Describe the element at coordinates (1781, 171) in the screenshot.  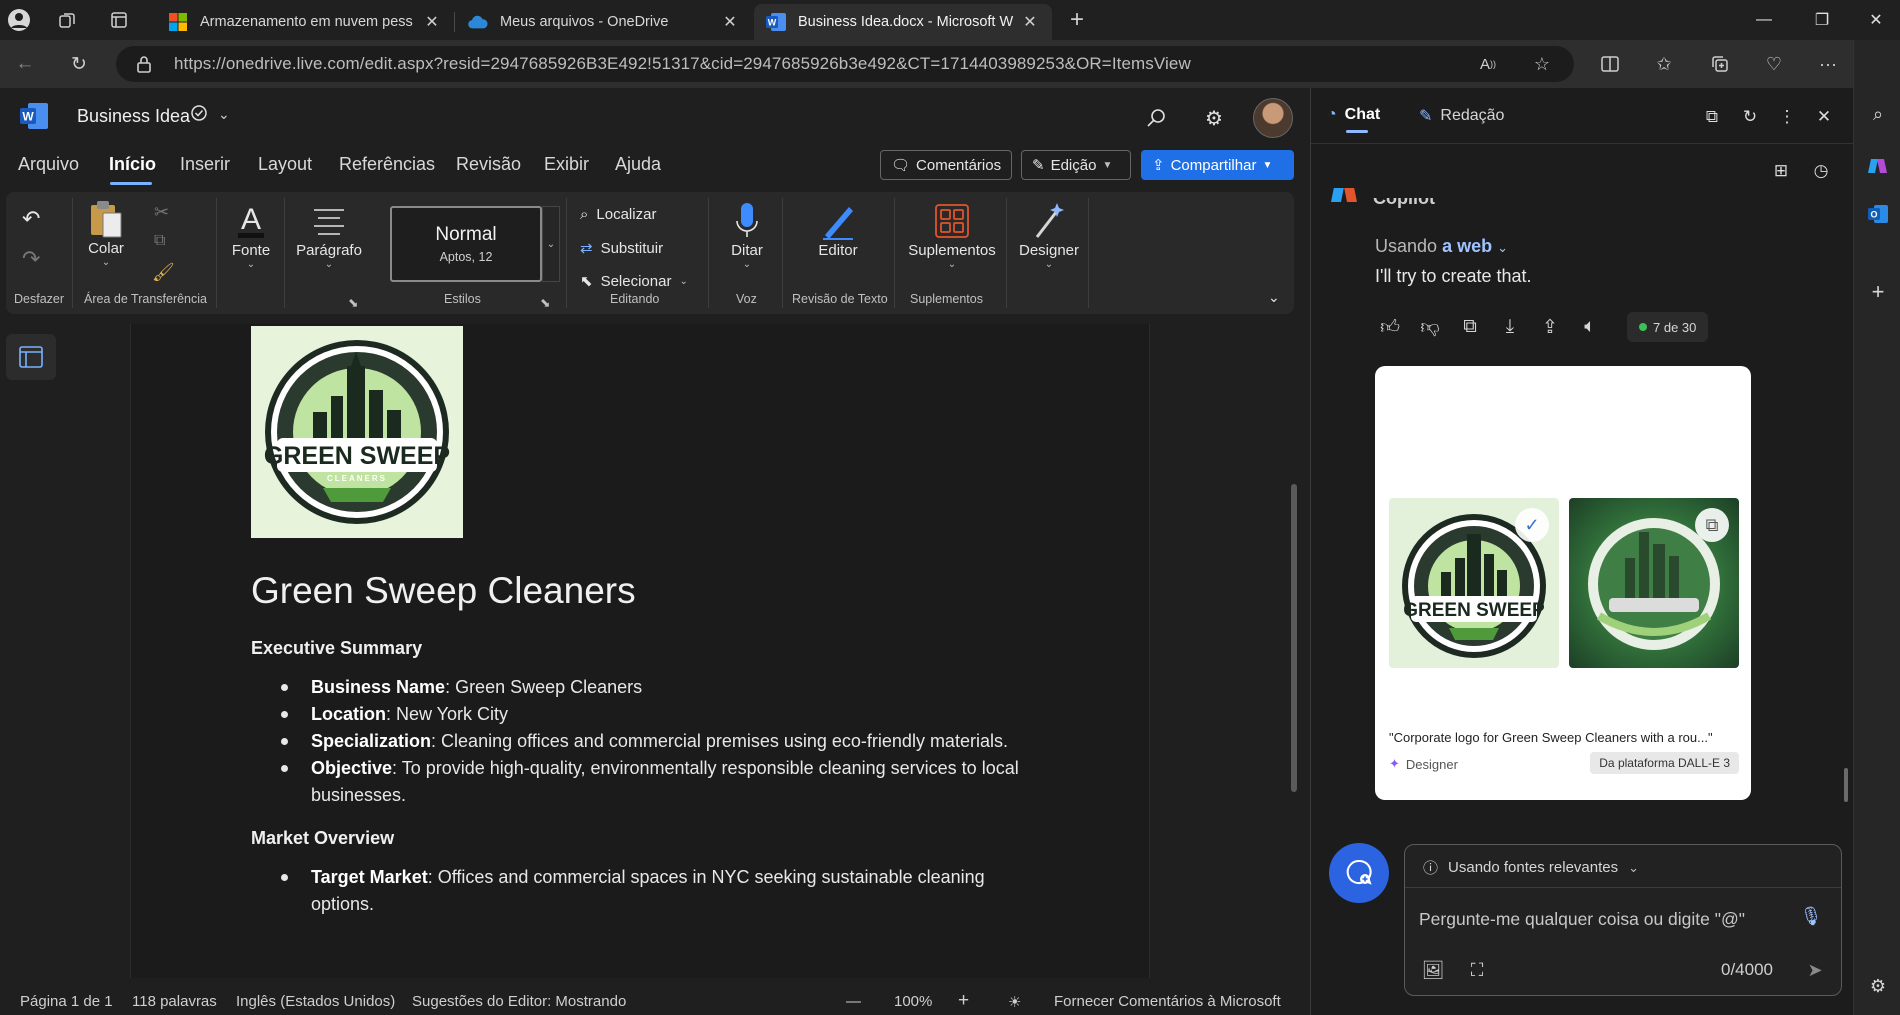
I see `plugins-icon: ⊞` at that location.